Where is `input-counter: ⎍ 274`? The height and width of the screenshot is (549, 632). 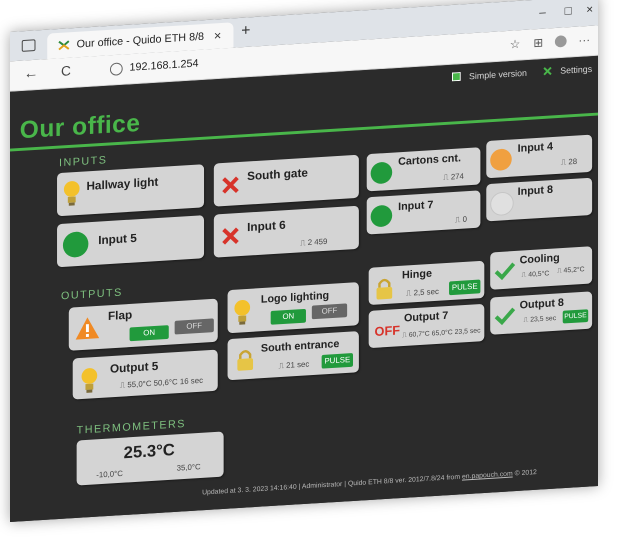
input-counter: ⎍ 274 is located at coordinates (453, 176).